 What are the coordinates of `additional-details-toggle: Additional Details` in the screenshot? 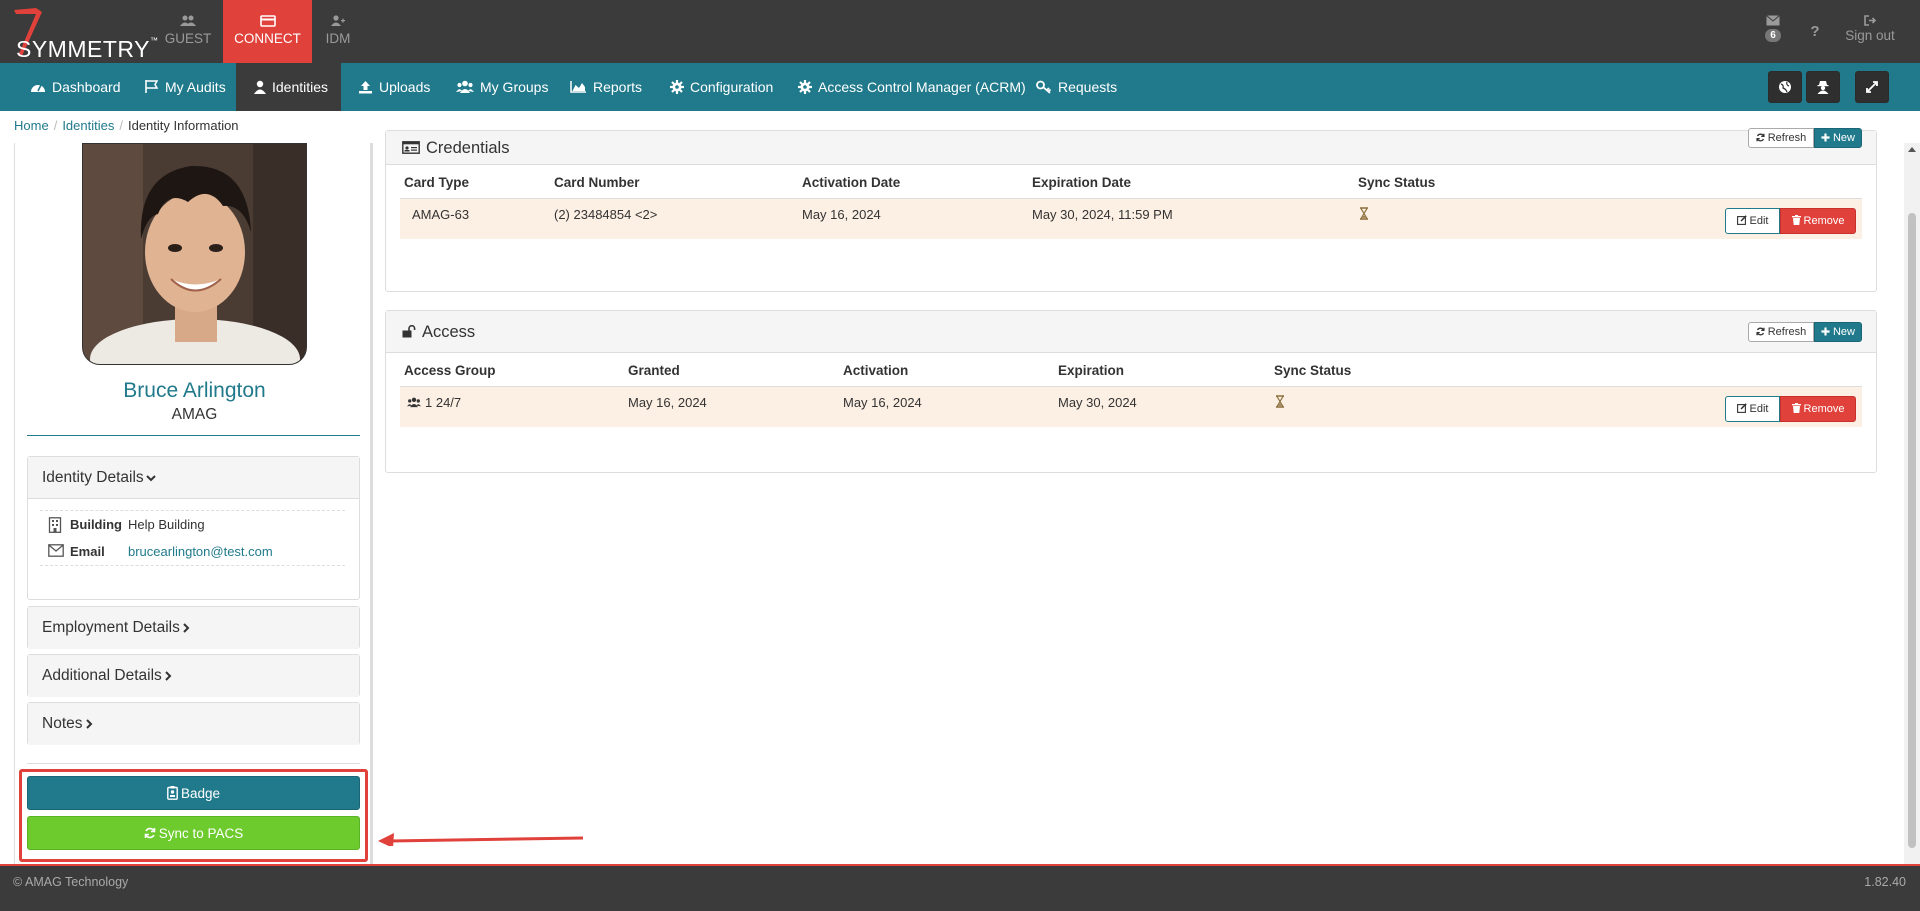 It's located at (193, 676).